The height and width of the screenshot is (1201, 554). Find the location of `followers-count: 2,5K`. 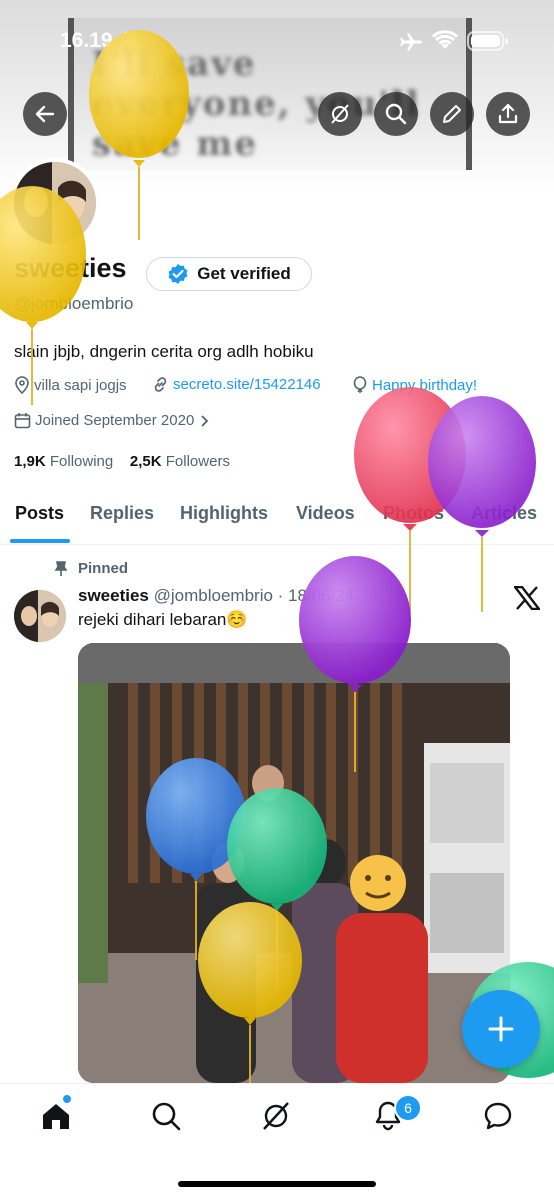

followers-count: 2,5K is located at coordinates (145, 461).